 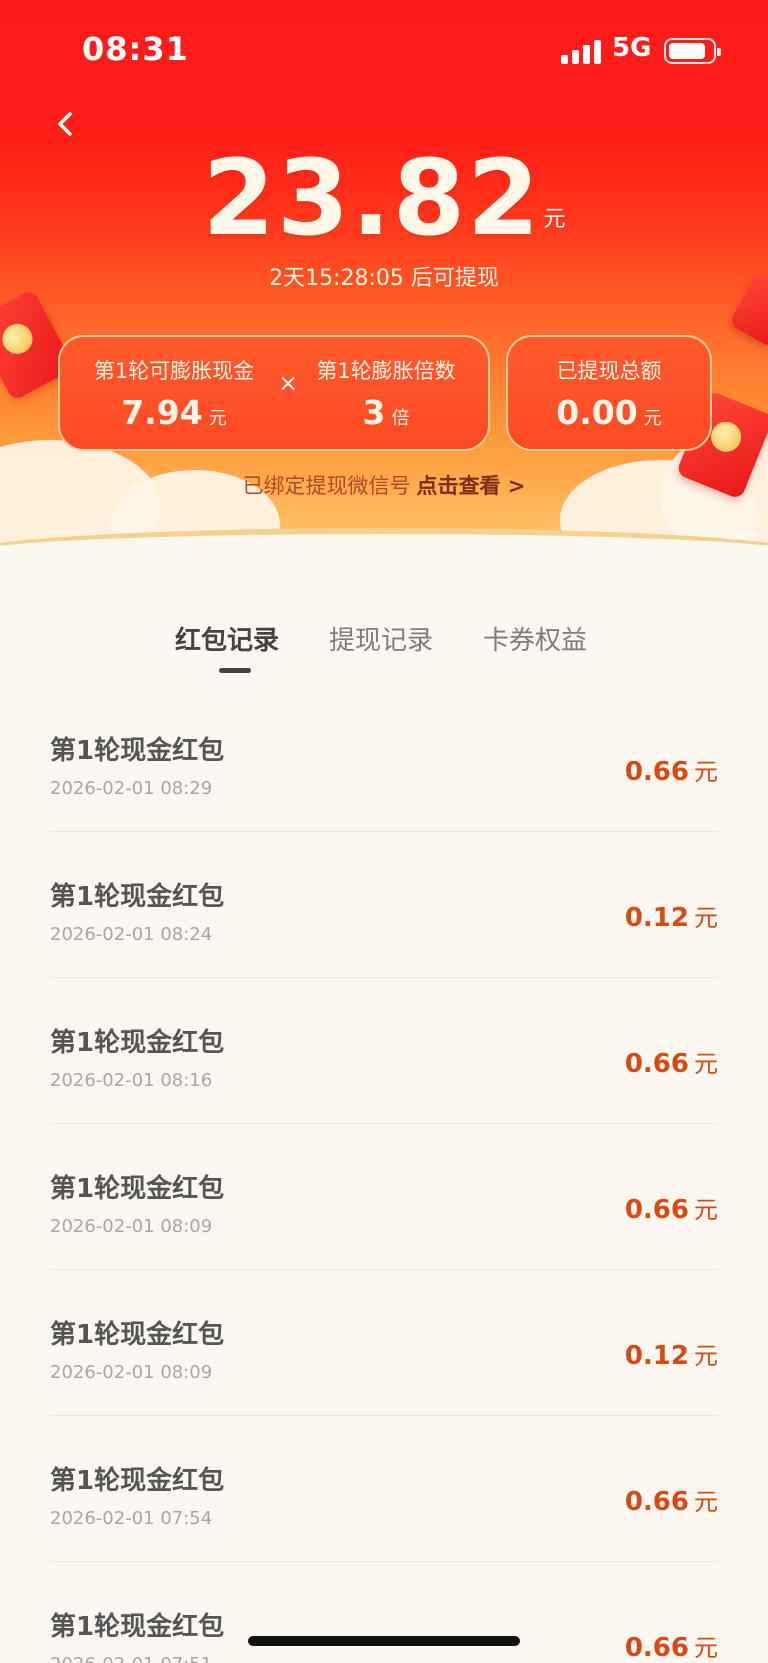 What do you see at coordinates (235, 670) in the screenshot?
I see `active-tab-indicator` at bounding box center [235, 670].